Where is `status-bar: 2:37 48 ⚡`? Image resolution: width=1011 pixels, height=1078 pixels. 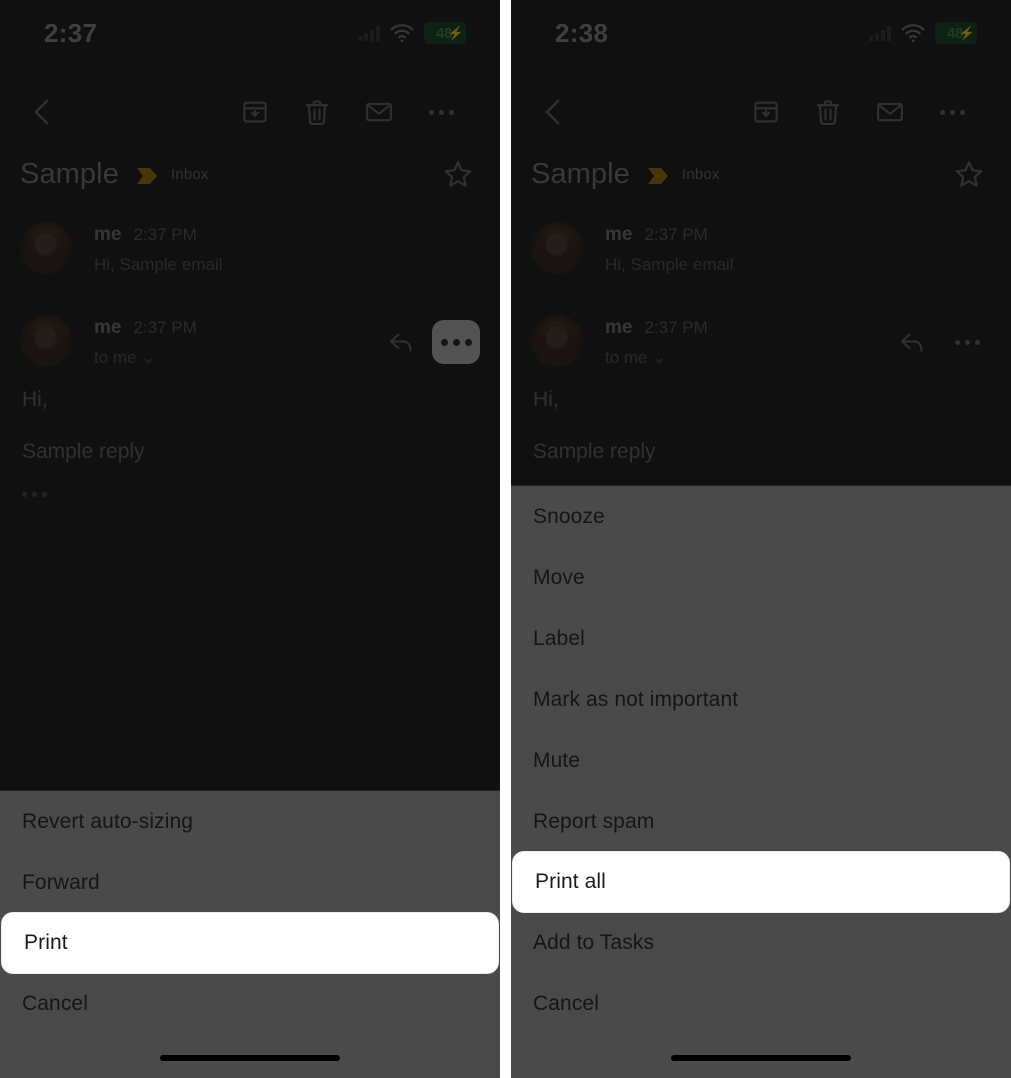 status-bar: 2:37 48 ⚡ is located at coordinates (250, 33).